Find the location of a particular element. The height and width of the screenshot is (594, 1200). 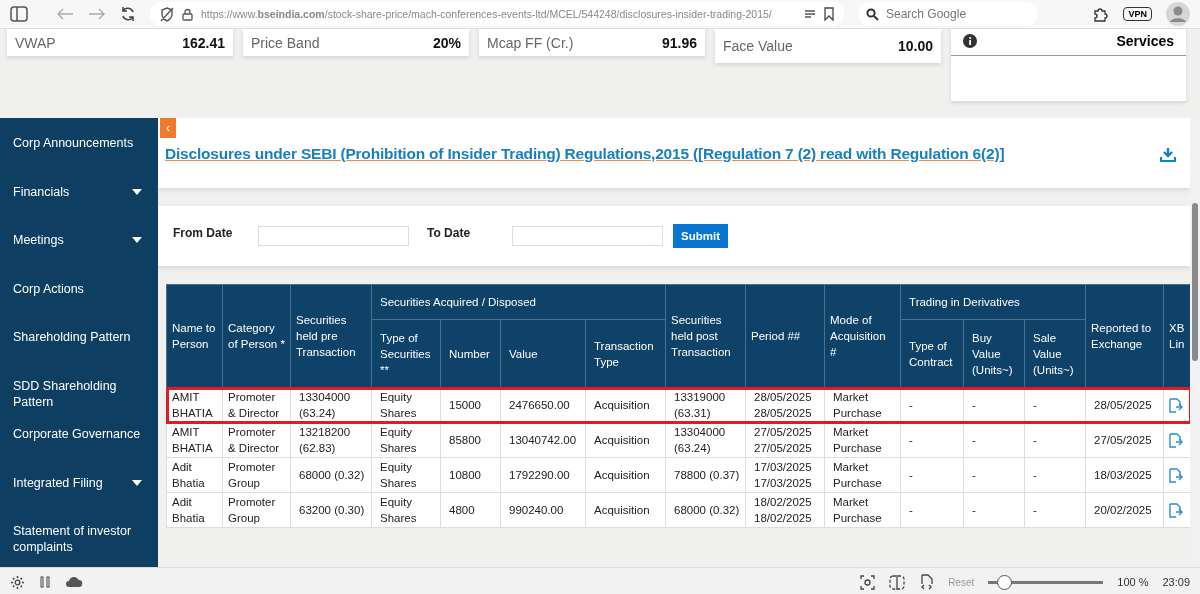

download-icon is located at coordinates (1168, 154).